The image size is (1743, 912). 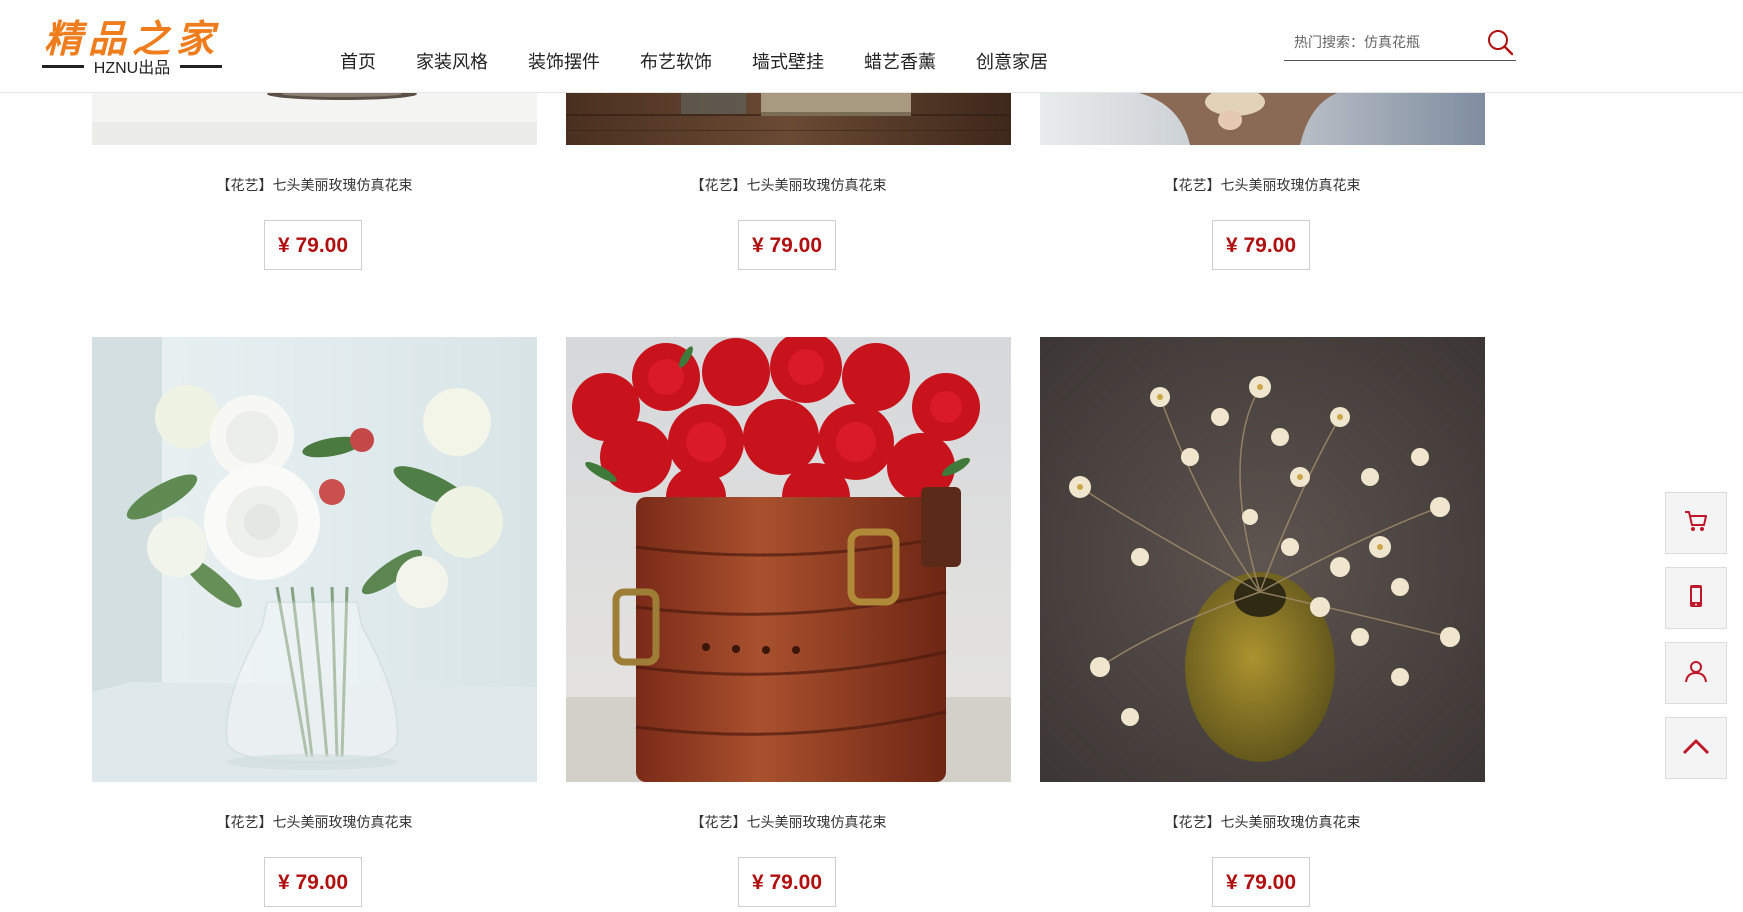 I want to click on back-to-top-icon, so click(x=1696, y=748).